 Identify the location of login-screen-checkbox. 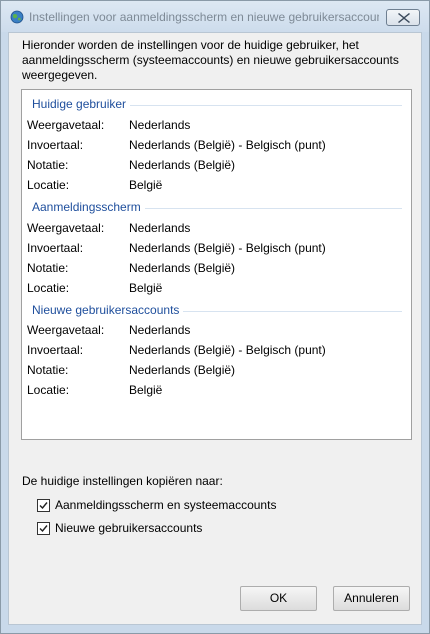
(43, 505).